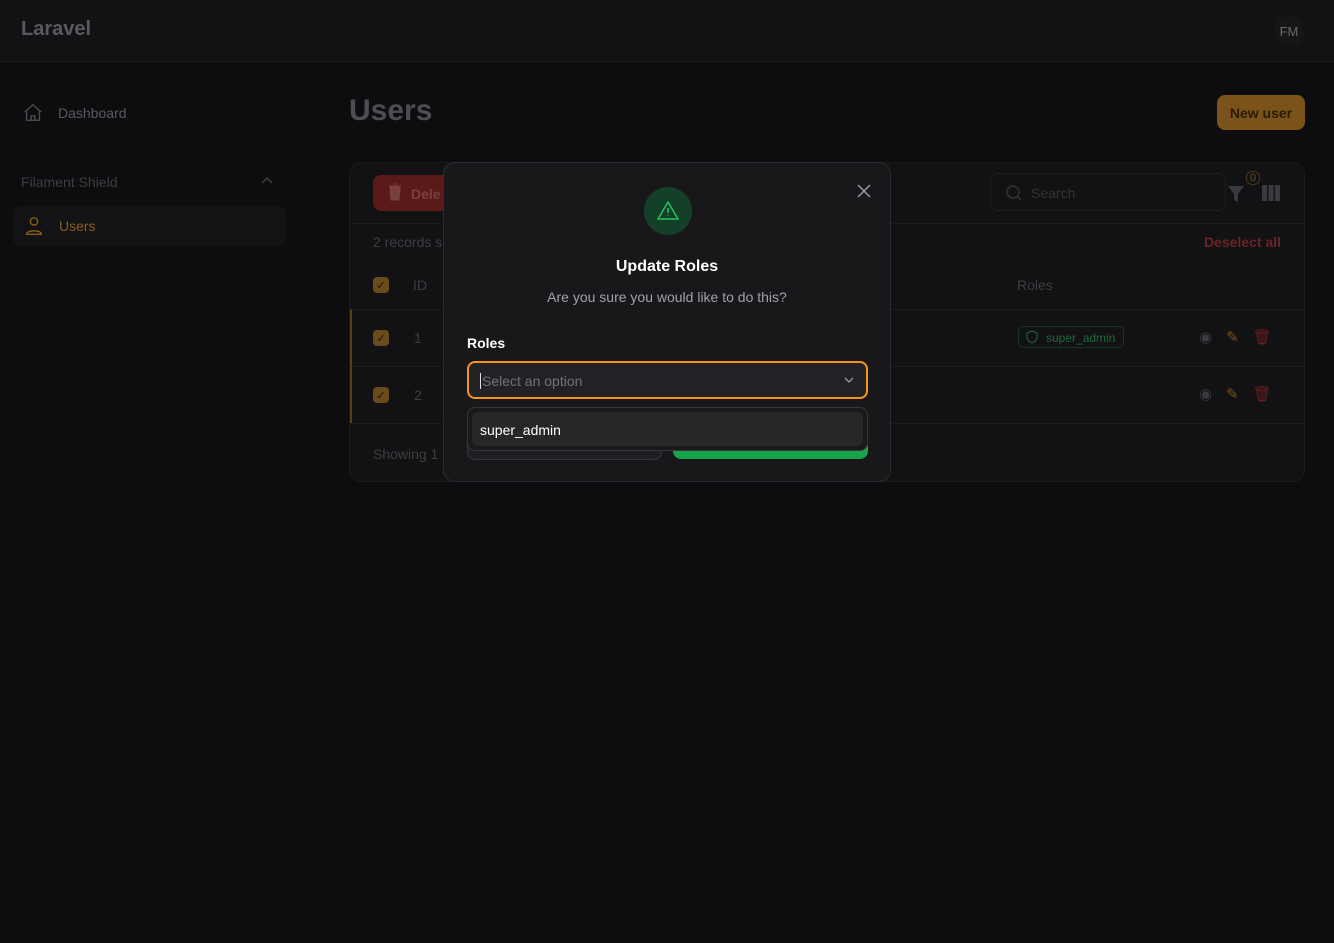  I want to click on sidebar-group-label: Filament Shield, so click(69, 182).